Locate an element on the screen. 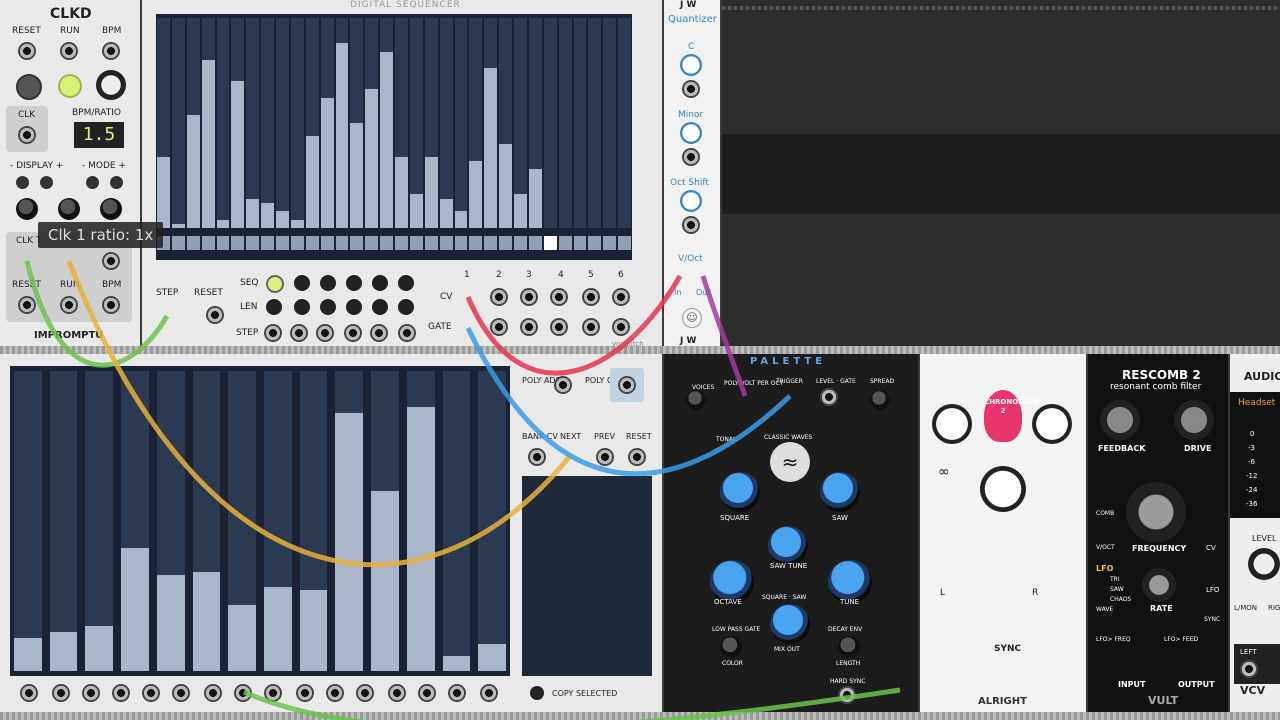 This screenshot has height=720, width=1280. scale-knob is located at coordinates (691, 133).